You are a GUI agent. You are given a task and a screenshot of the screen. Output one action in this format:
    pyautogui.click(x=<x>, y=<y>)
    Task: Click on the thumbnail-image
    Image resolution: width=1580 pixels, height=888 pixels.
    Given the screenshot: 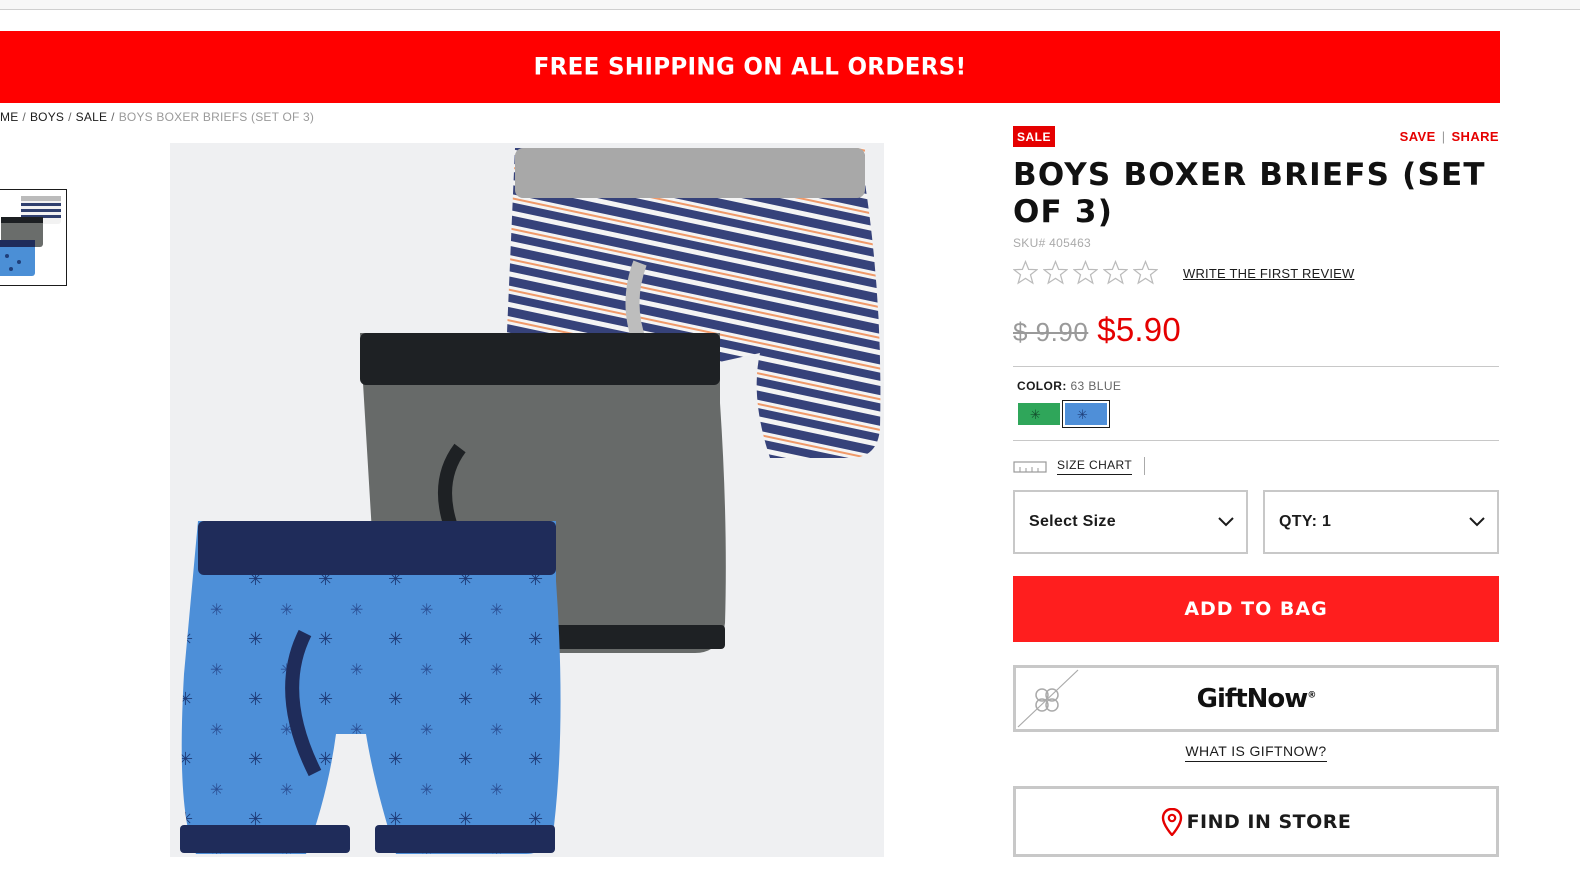 What is the action you would take?
    pyautogui.click(x=33, y=237)
    